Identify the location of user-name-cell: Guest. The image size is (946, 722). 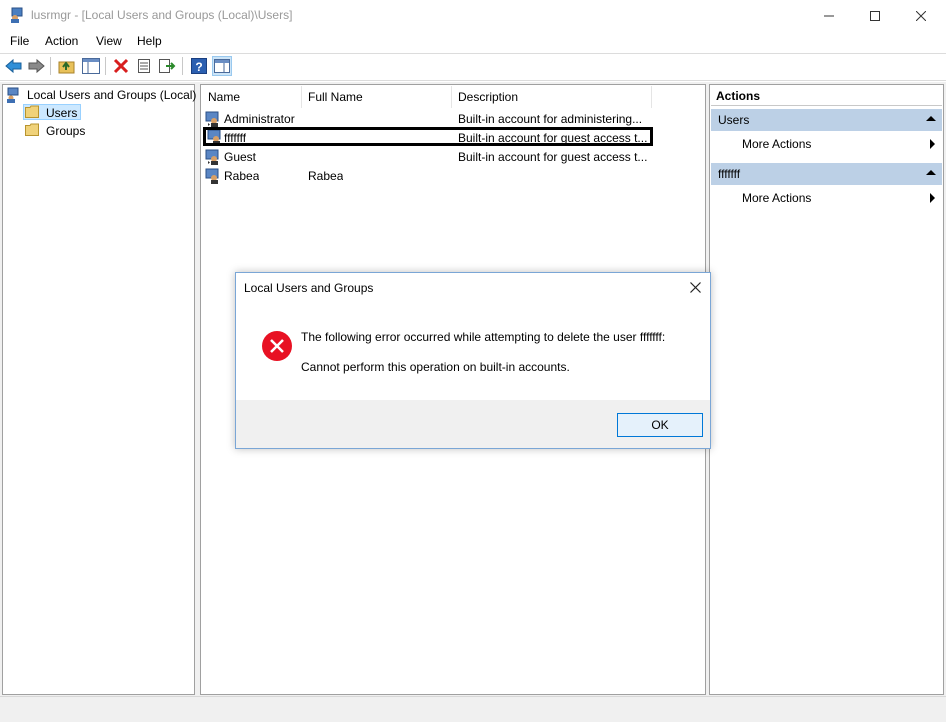
(240, 157).